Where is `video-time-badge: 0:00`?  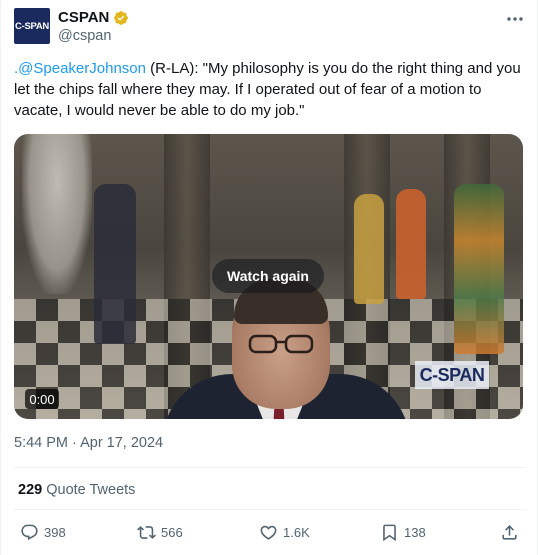
video-time-badge: 0:00 is located at coordinates (42, 399).